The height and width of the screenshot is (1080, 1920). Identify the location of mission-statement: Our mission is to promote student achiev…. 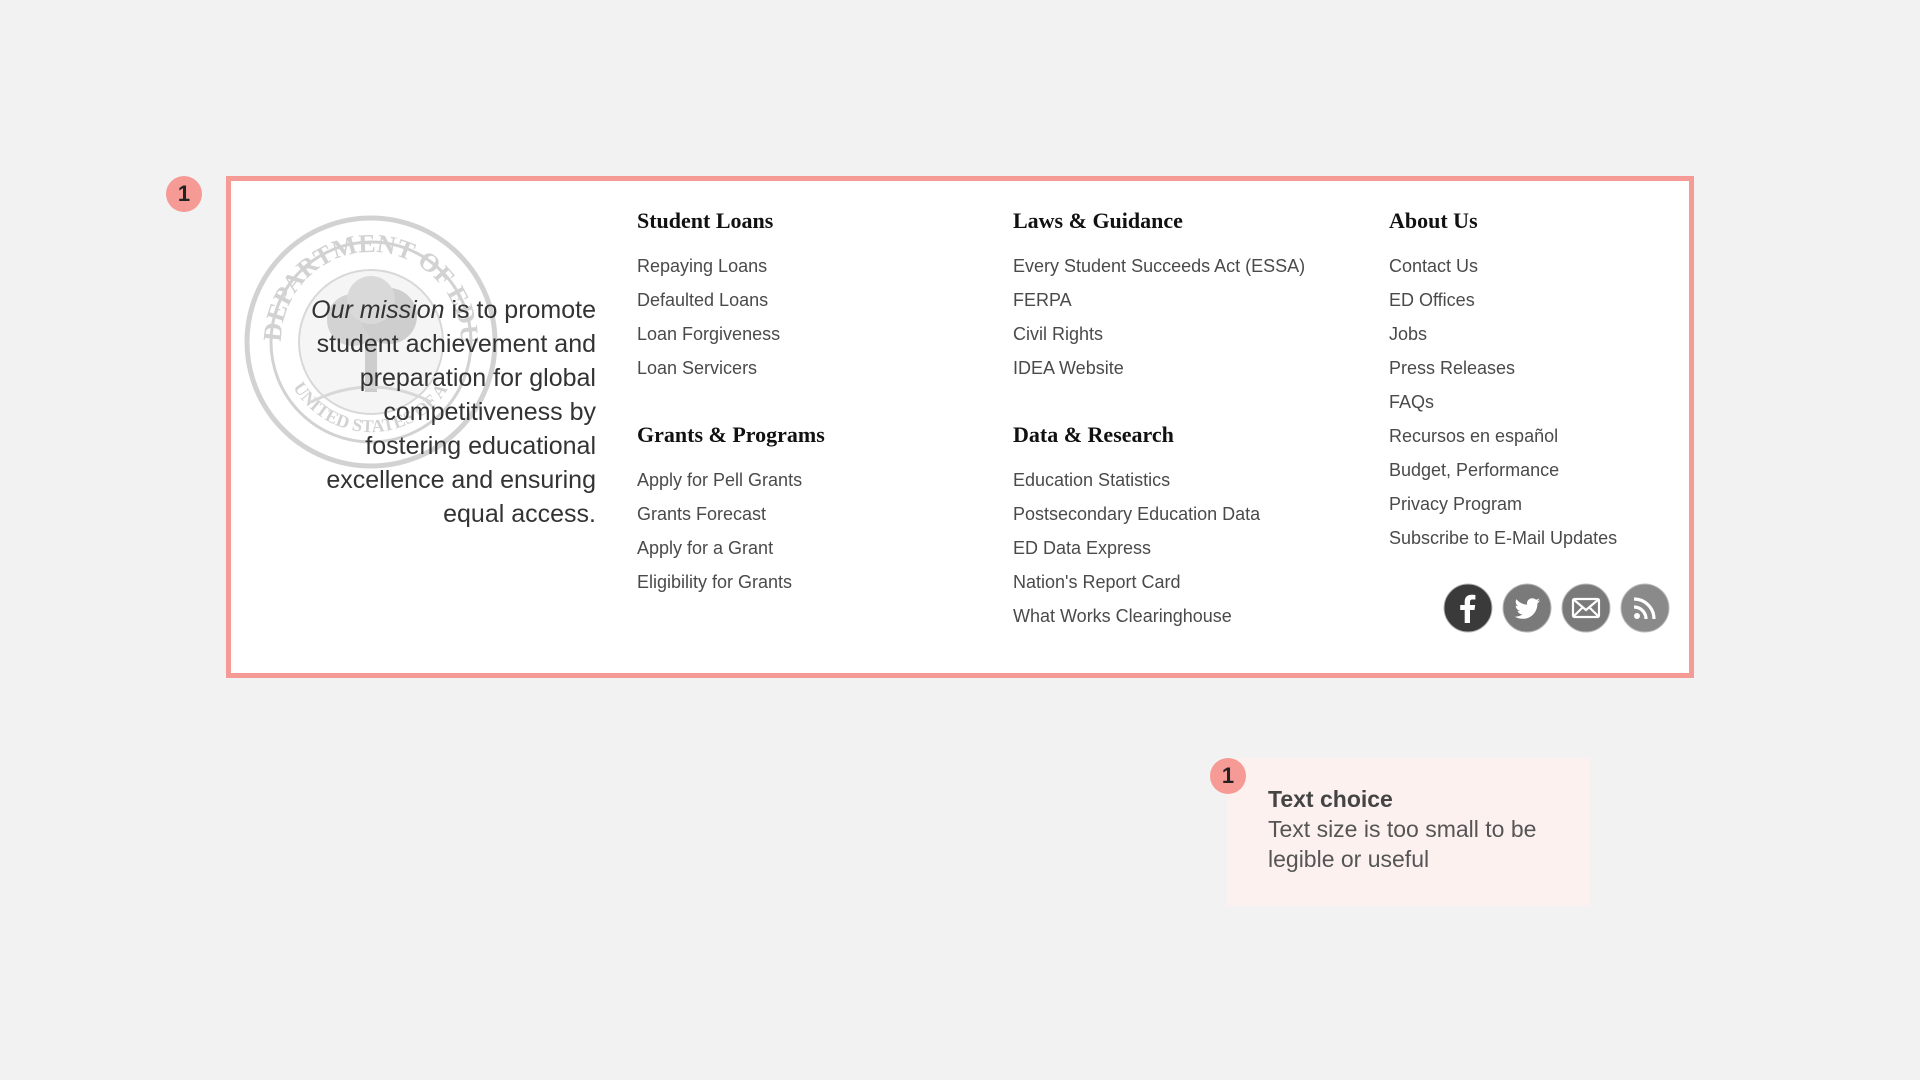
(453, 412).